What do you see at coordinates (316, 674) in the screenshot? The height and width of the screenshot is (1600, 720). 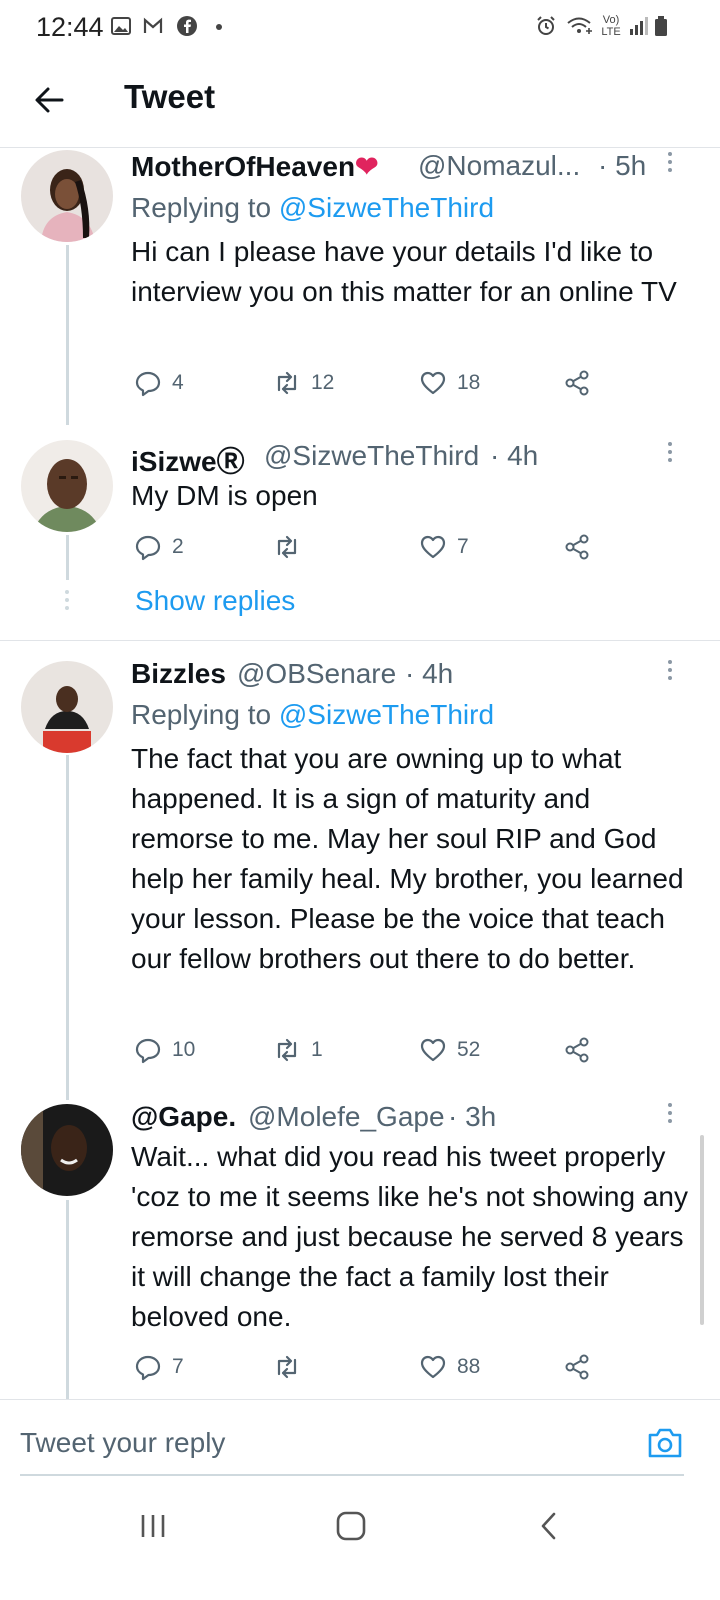 I see `tweet-author-handle: @OBSenare` at bounding box center [316, 674].